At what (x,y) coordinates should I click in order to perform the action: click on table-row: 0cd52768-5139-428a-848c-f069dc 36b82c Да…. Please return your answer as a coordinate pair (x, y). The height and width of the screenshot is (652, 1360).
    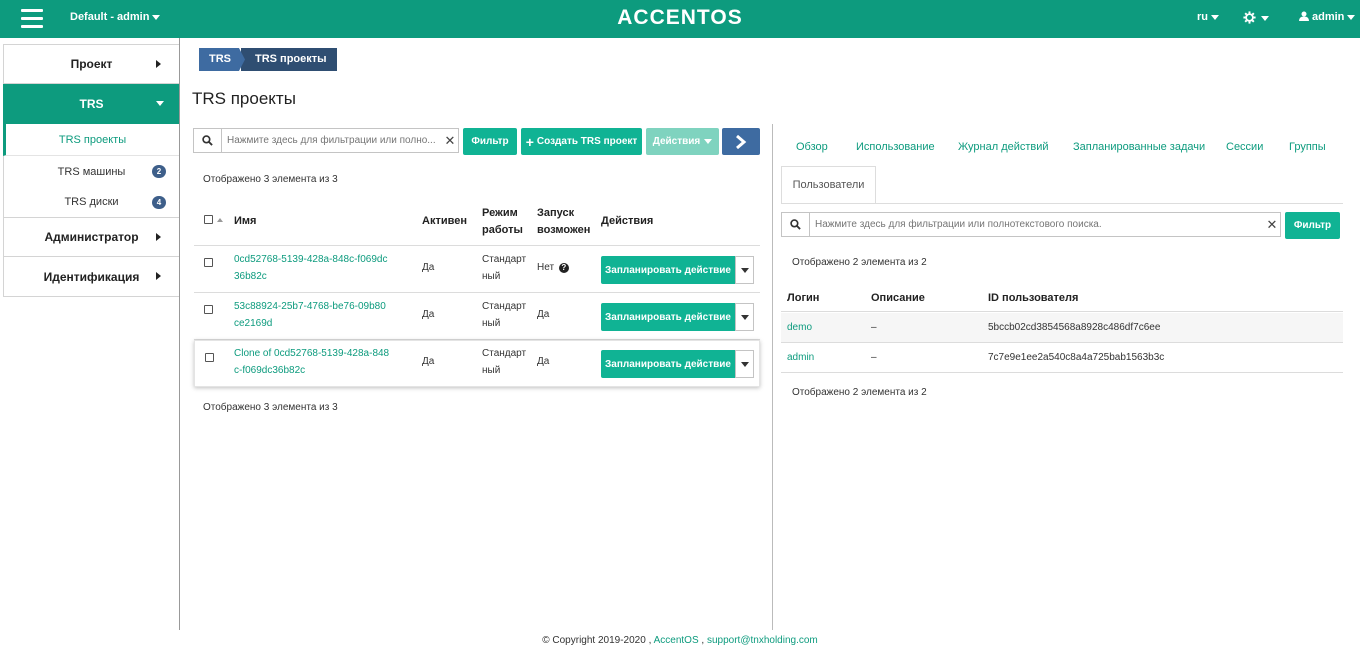
    Looking at the image, I should click on (477, 269).